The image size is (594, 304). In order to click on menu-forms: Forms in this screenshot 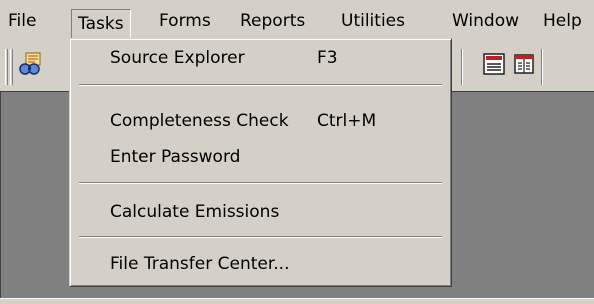, I will do `click(185, 21)`.